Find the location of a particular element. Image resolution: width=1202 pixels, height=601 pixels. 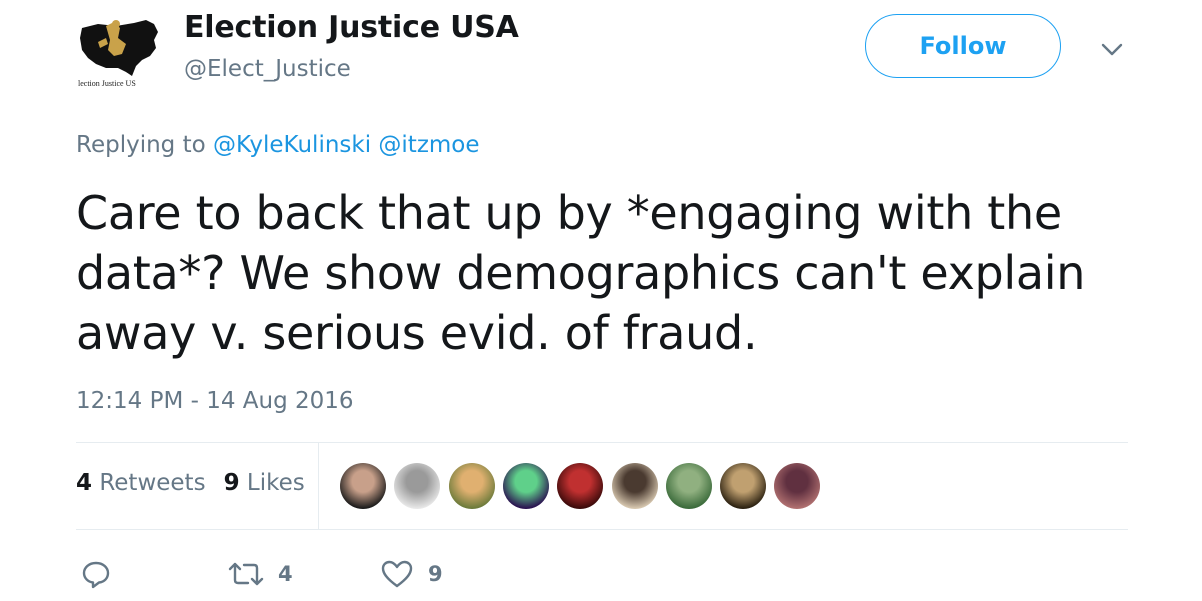

tweet-actions: 4 9 is located at coordinates (601, 576).